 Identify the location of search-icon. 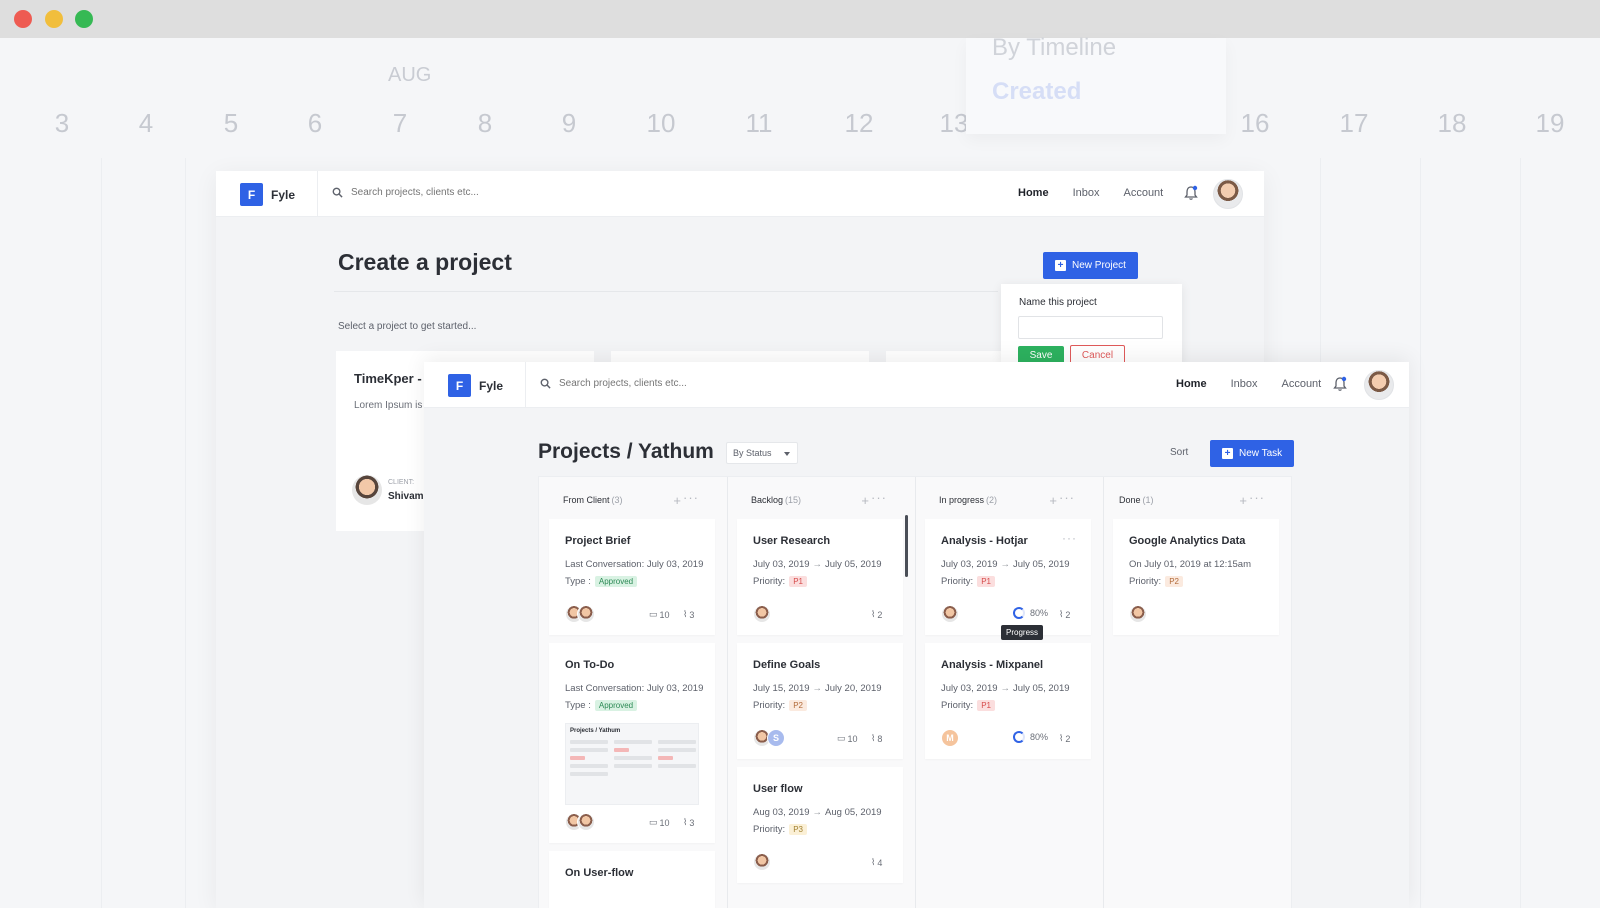
(545, 383).